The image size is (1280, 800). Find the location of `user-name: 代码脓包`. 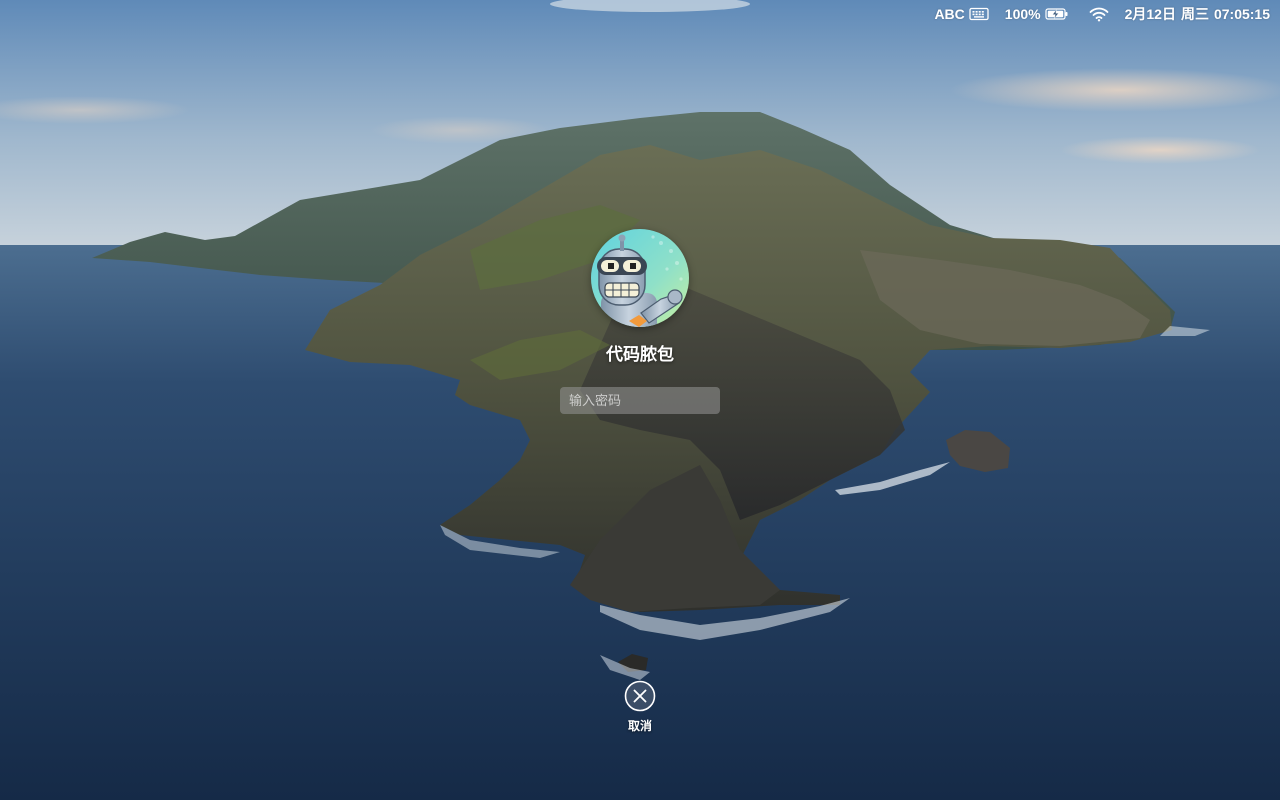

user-name: 代码脓包 is located at coordinates (640, 354).